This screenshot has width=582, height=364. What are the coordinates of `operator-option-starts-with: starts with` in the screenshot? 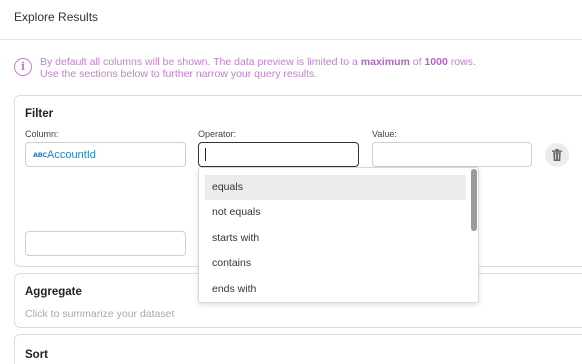 It's located at (335, 238).